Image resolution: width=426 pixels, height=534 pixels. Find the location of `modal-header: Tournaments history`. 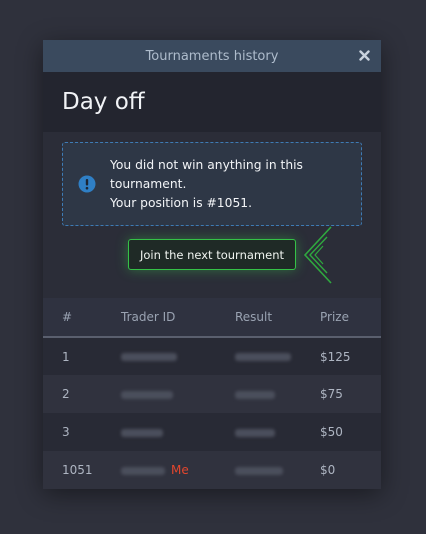

modal-header: Tournaments history is located at coordinates (212, 56).